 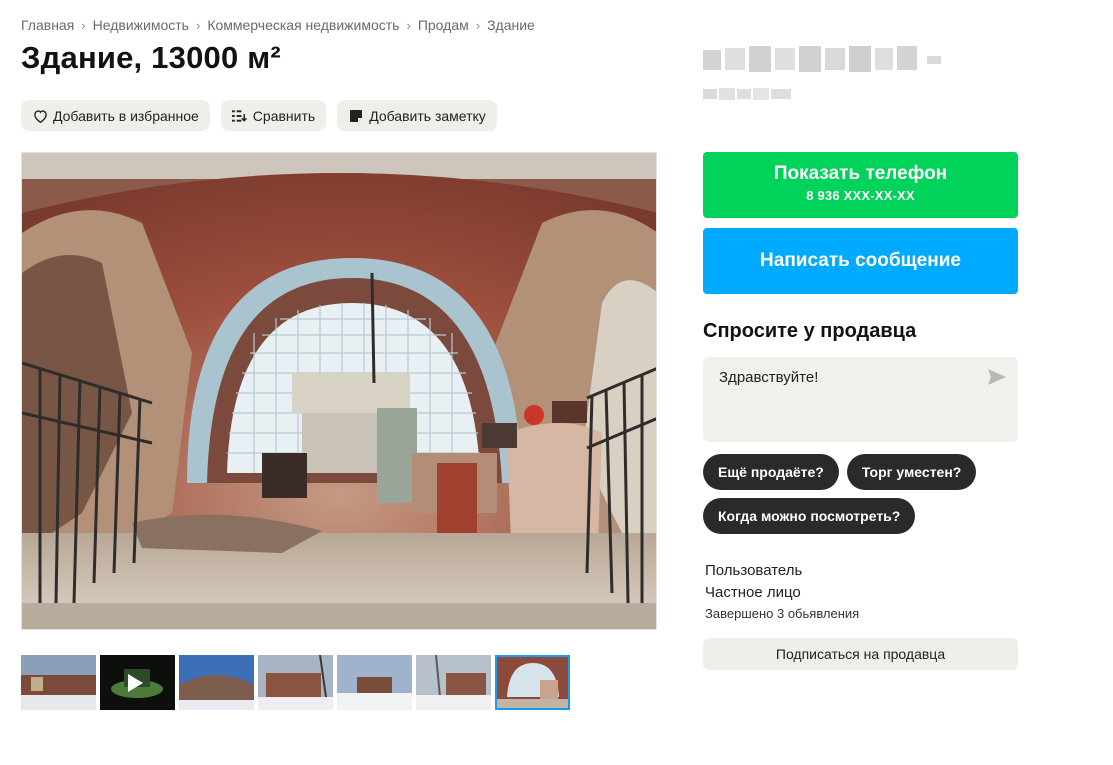 I want to click on quick-replies-row-2: Когда можно посмотреть?, so click(x=809, y=516).